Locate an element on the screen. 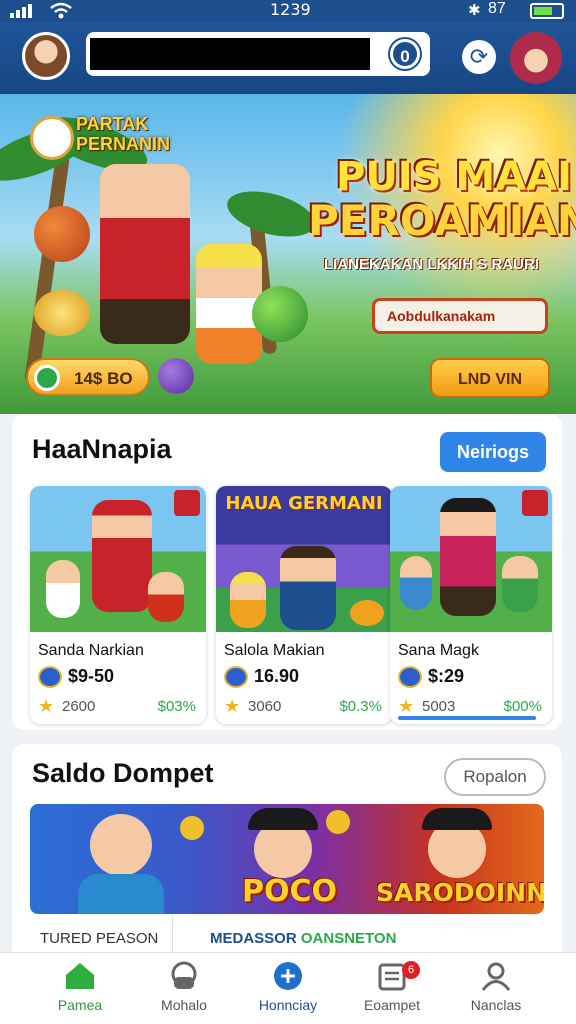 Image resolution: width=576 pixels, height=1024 pixels. banner-text-2: SARODOINNH is located at coordinates (460, 892).